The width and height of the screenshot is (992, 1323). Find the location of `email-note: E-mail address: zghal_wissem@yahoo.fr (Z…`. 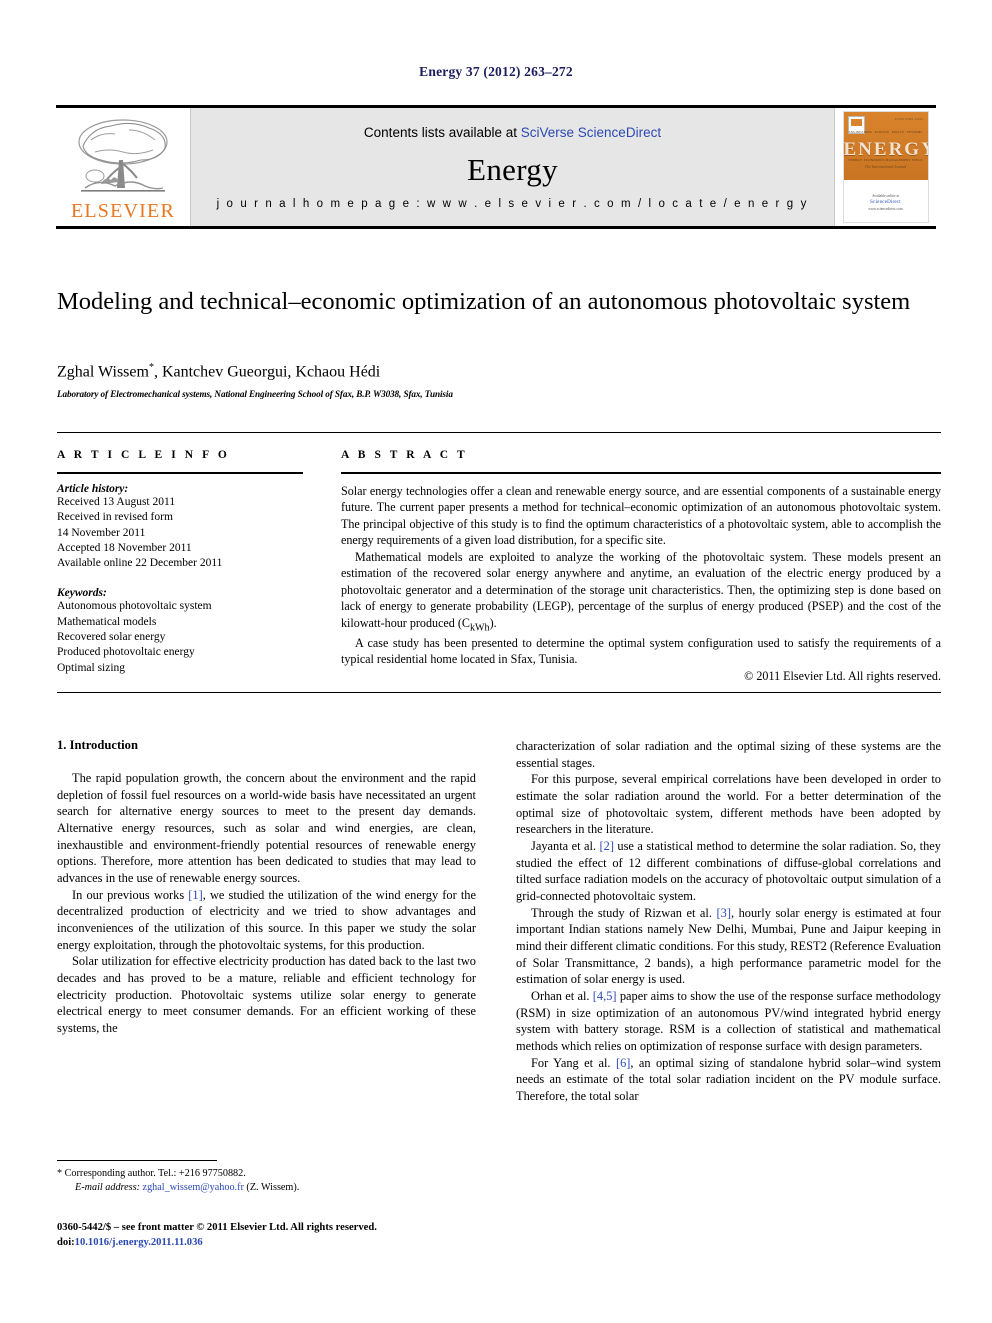

email-note: E-mail address: zghal_wissem@yahoo.fr (Z… is located at coordinates (266, 1188).